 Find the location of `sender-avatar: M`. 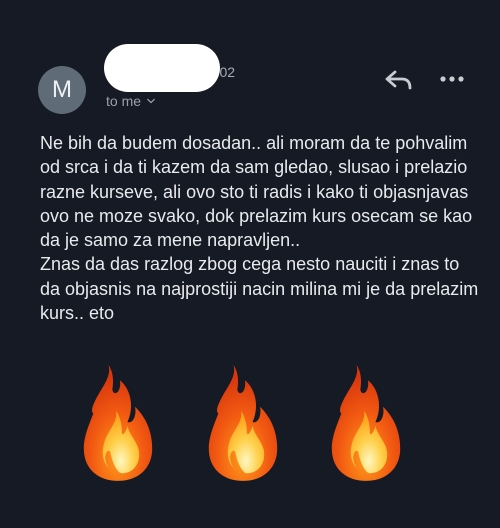

sender-avatar: M is located at coordinates (62, 90).